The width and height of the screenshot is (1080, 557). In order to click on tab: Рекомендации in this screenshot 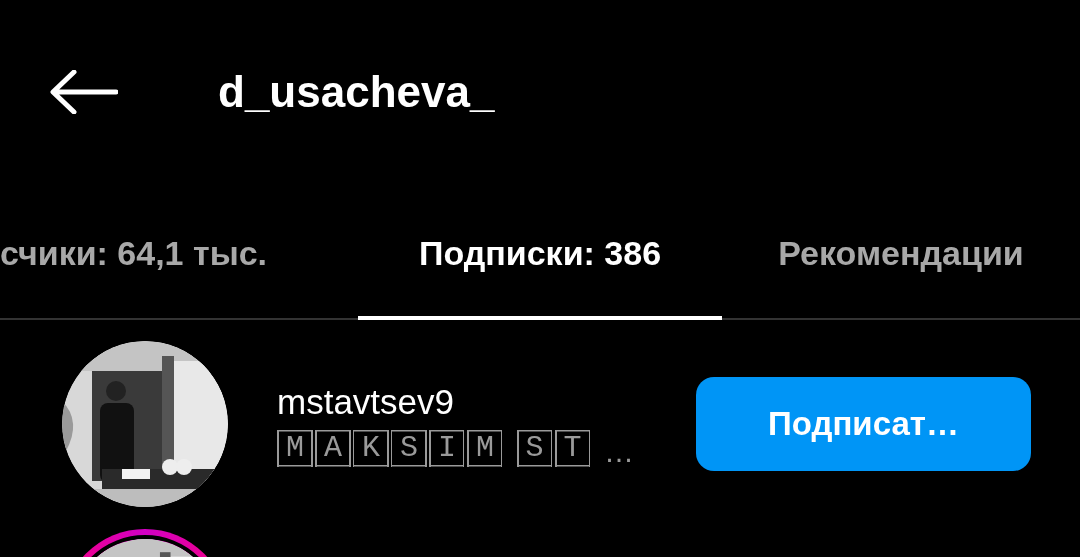, I will do `click(901, 255)`.